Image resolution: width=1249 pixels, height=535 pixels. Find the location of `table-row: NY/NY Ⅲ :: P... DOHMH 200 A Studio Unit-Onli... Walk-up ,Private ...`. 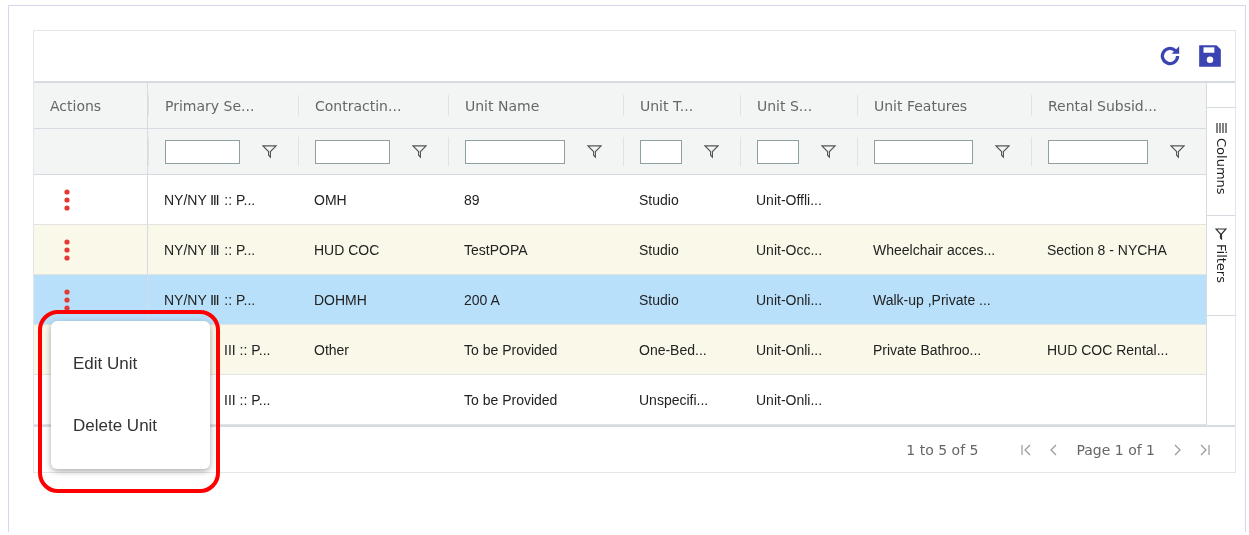

table-row: NY/NY Ⅲ :: P... DOHMH 200 A Studio Unit-Onli... Walk-up ,Private ... is located at coordinates (620, 300).